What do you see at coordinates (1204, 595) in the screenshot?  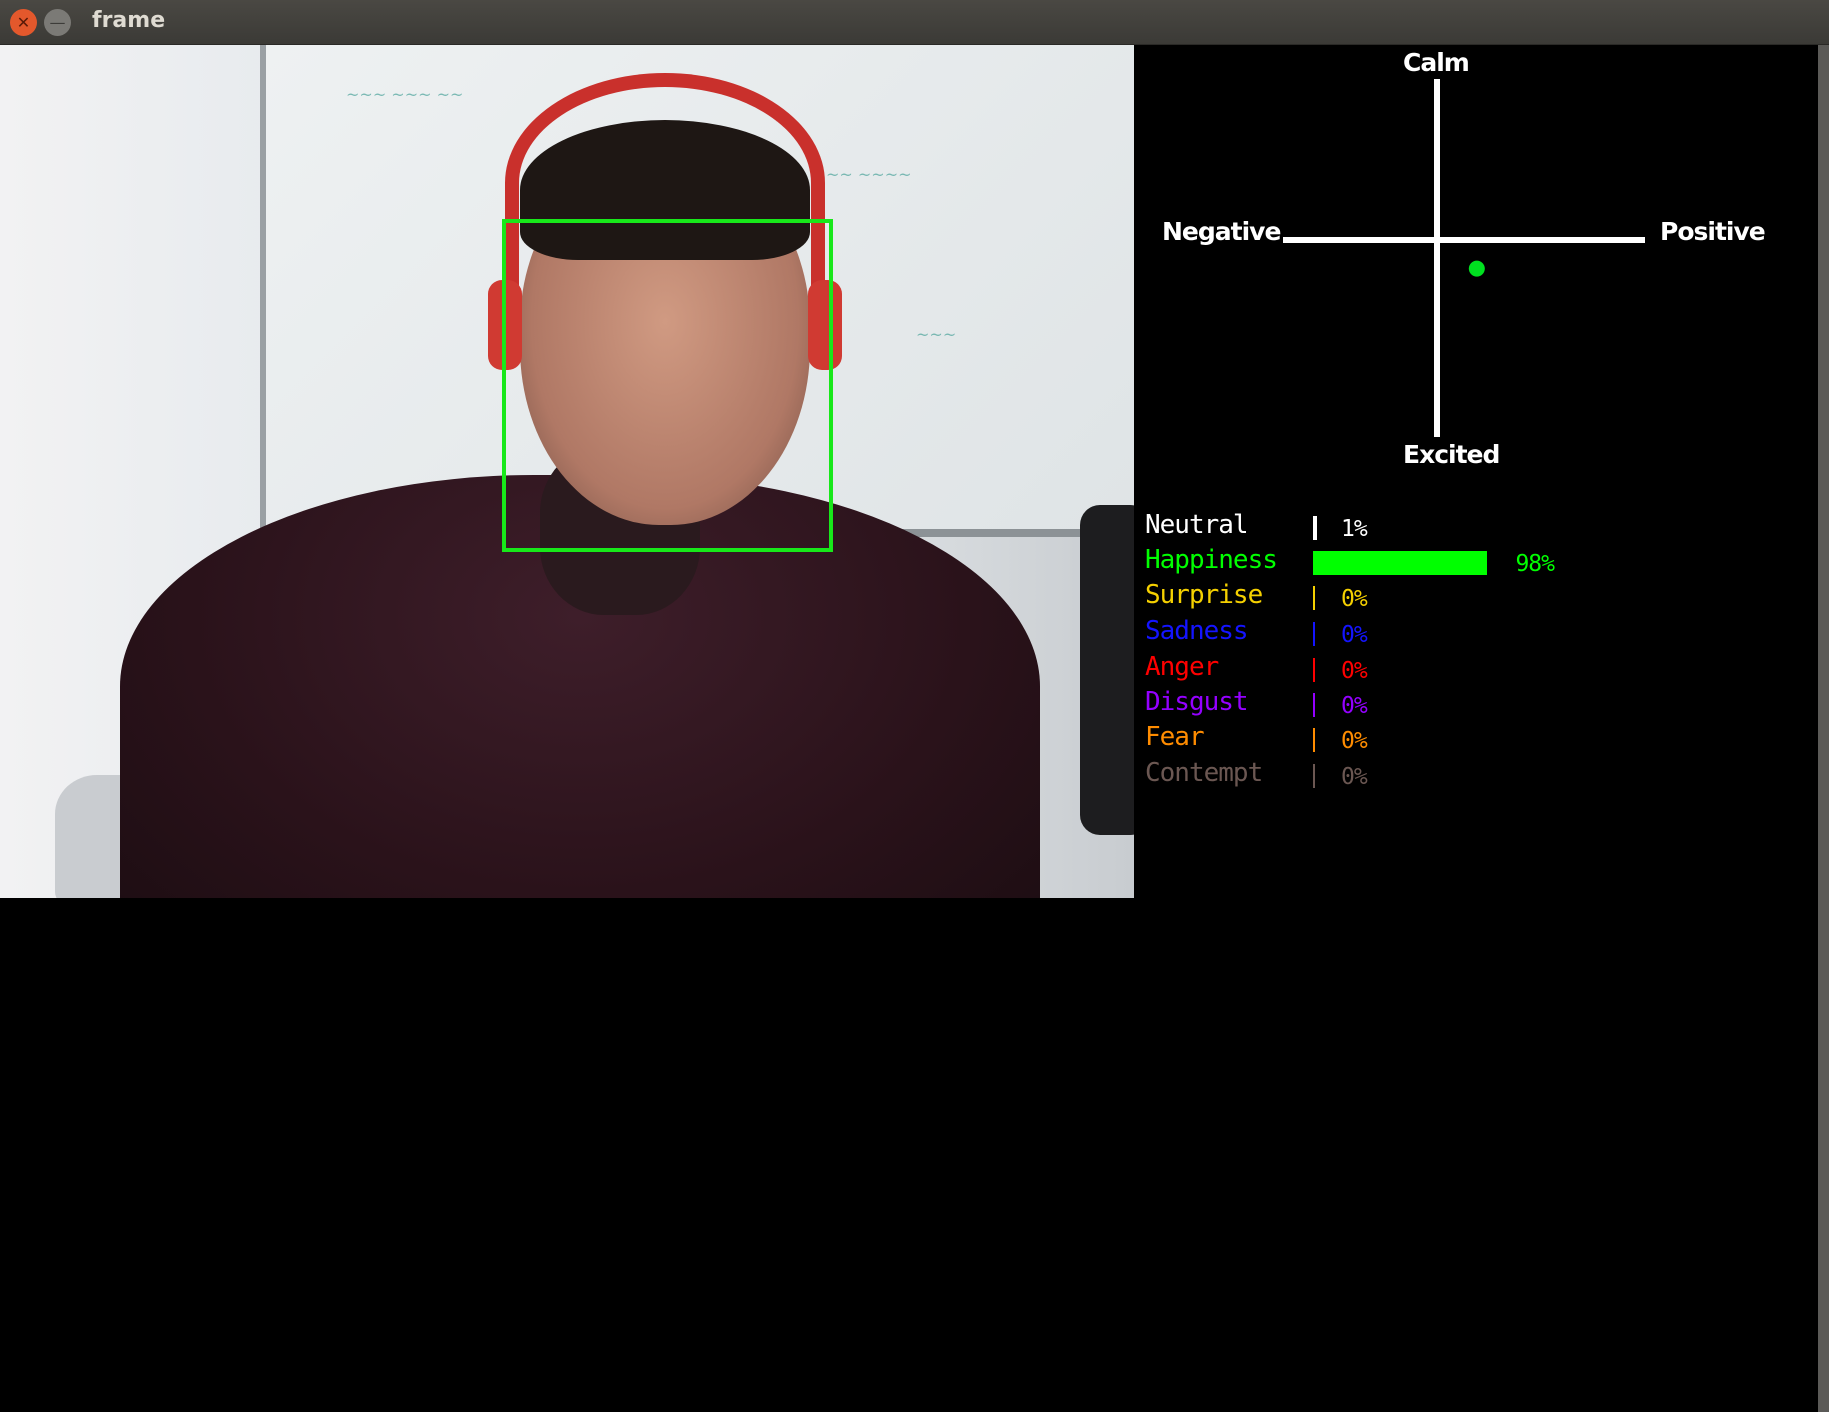 I see `emotion-label: Surprise` at bounding box center [1204, 595].